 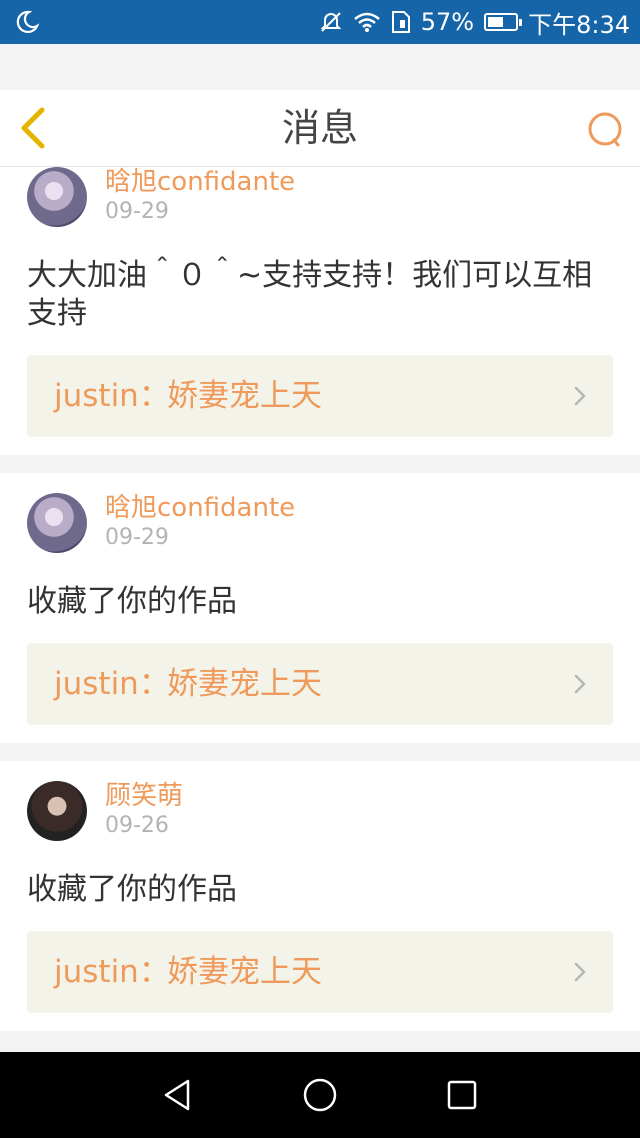 I want to click on sim-icon, so click(x=401, y=22).